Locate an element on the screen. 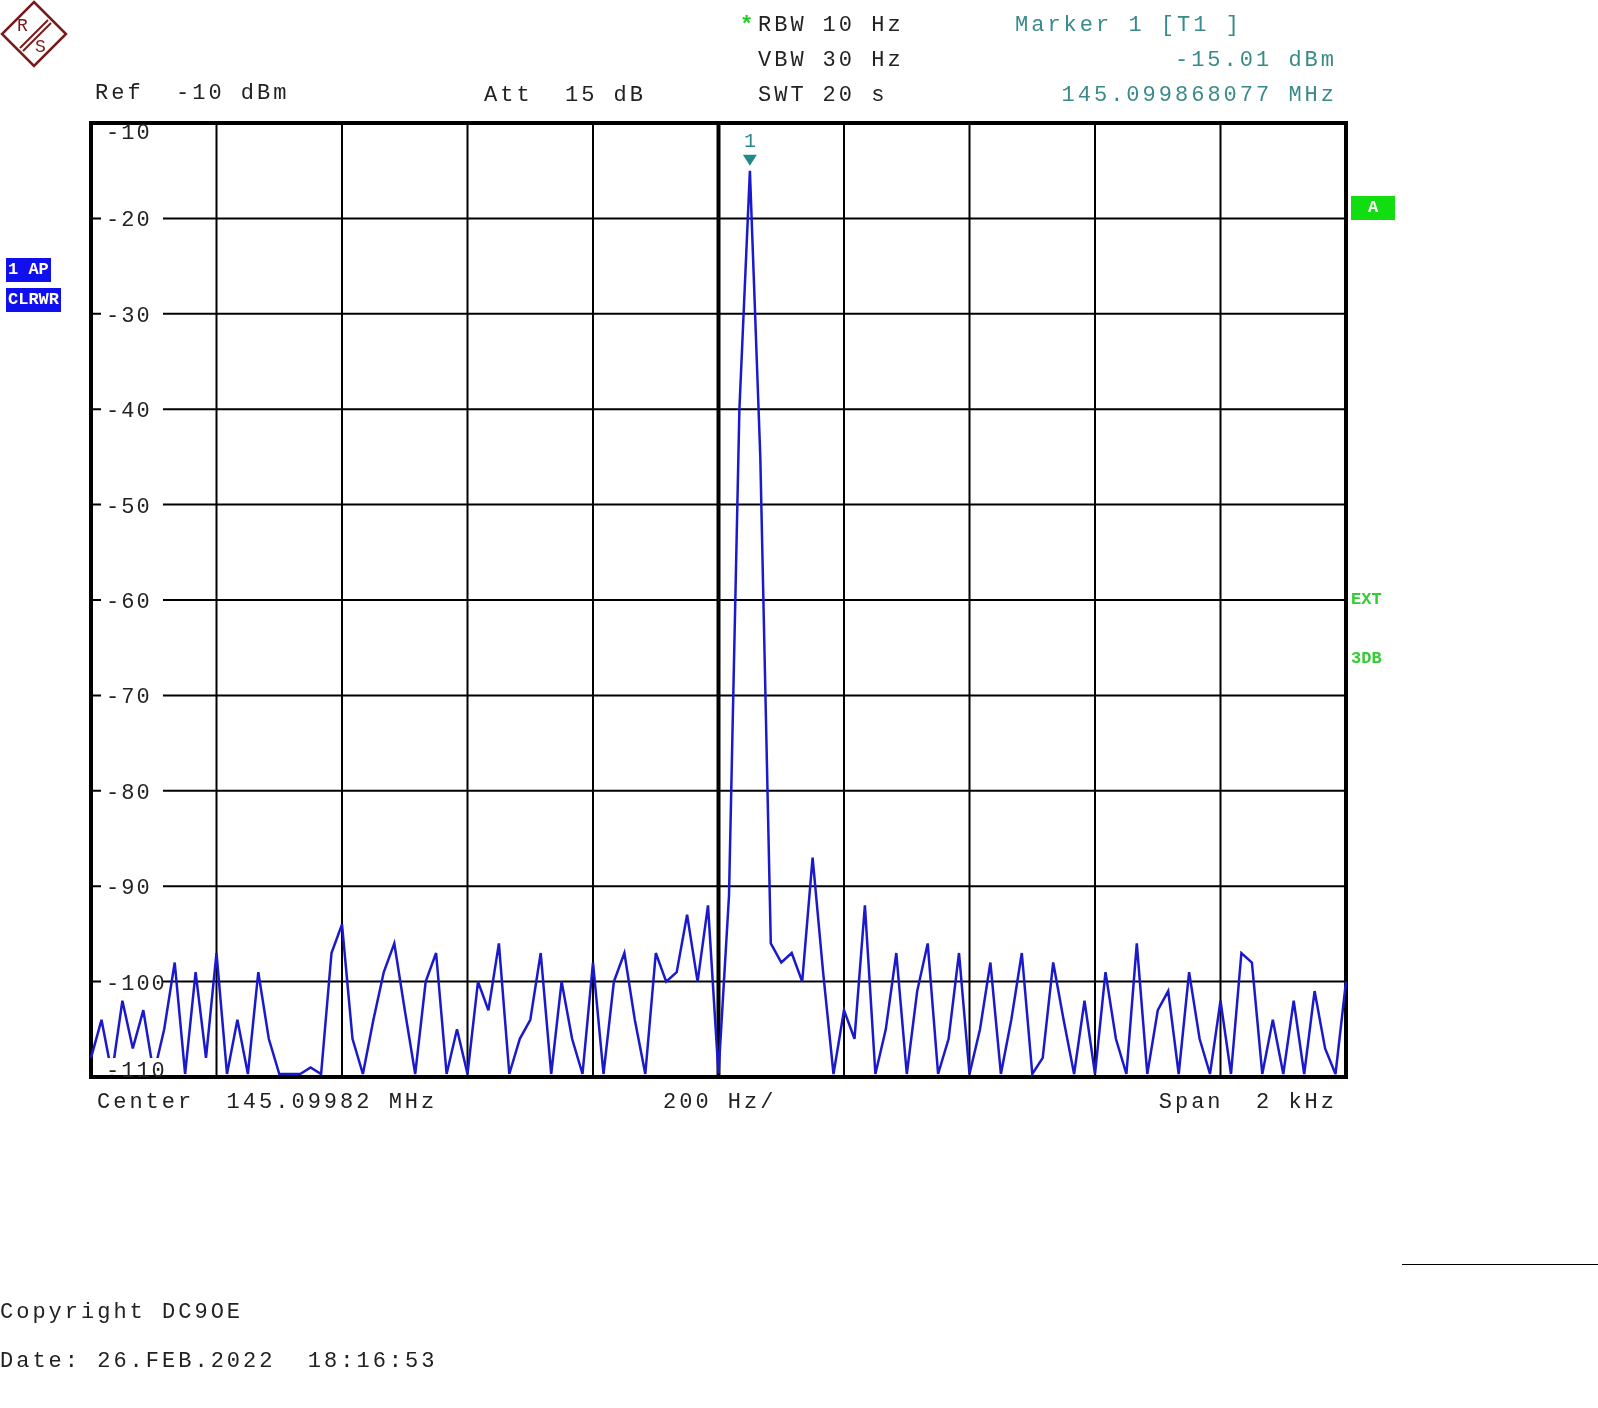 Image resolution: width=1598 pixels, height=1408 pixels. status-label: EXT is located at coordinates (1366, 600).